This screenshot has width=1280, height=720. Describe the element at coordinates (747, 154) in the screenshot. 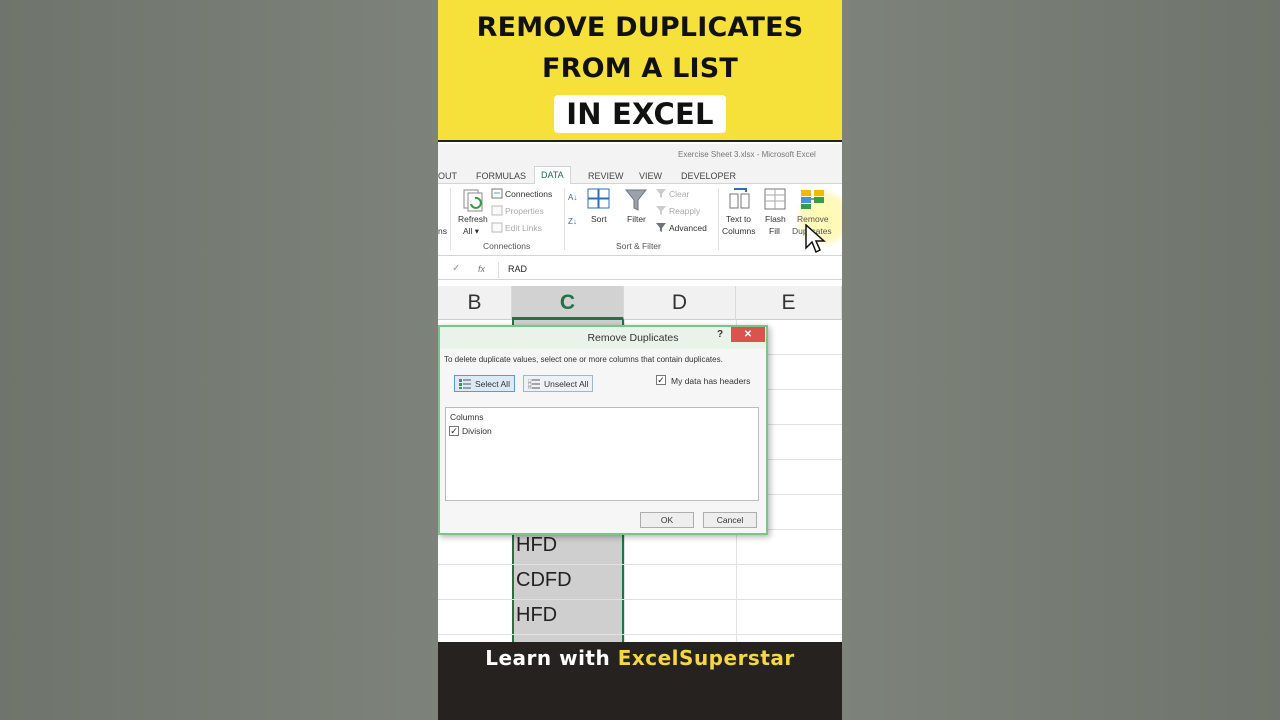

I see `workbook-title: Exercise Sheet 3.xlsx - Microsoft Excel` at that location.